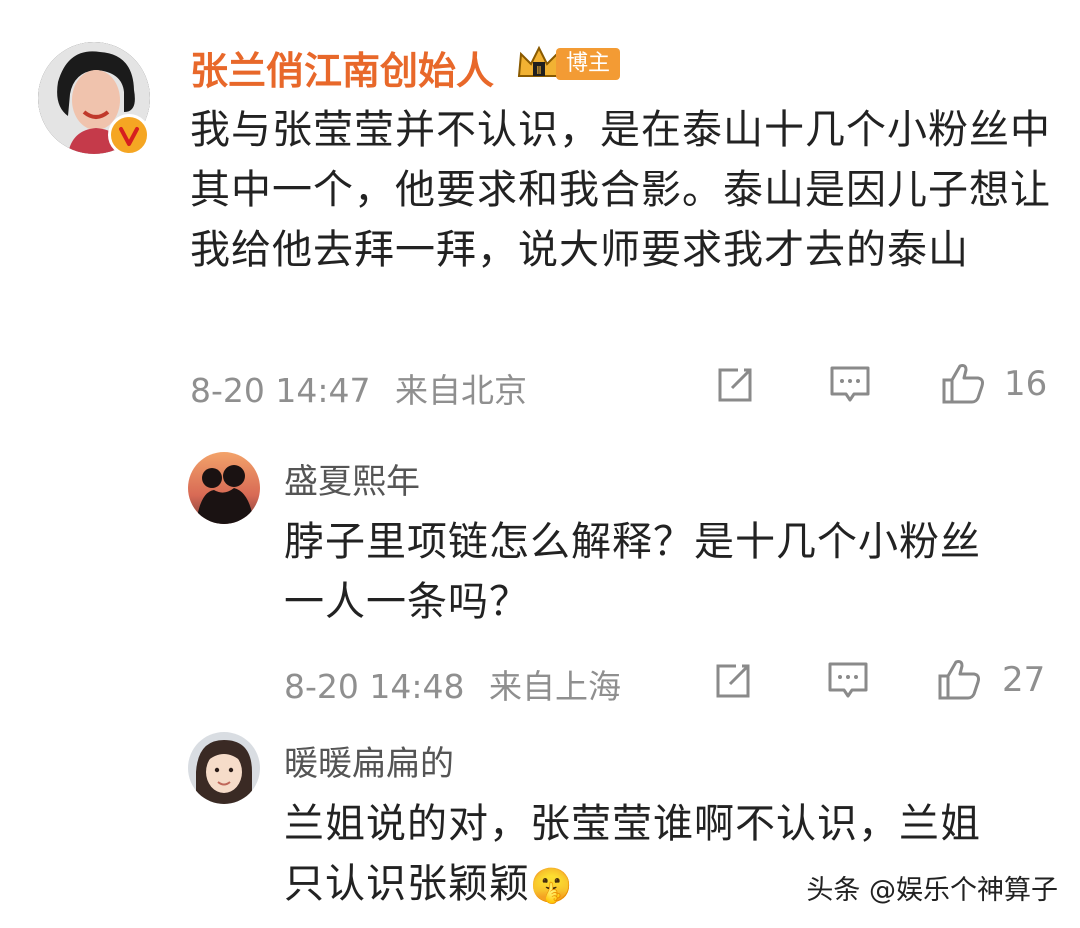 The height and width of the screenshot is (928, 1080). What do you see at coordinates (932, 890) in the screenshot?
I see `watermark: 头条 @娱乐个神算子` at bounding box center [932, 890].